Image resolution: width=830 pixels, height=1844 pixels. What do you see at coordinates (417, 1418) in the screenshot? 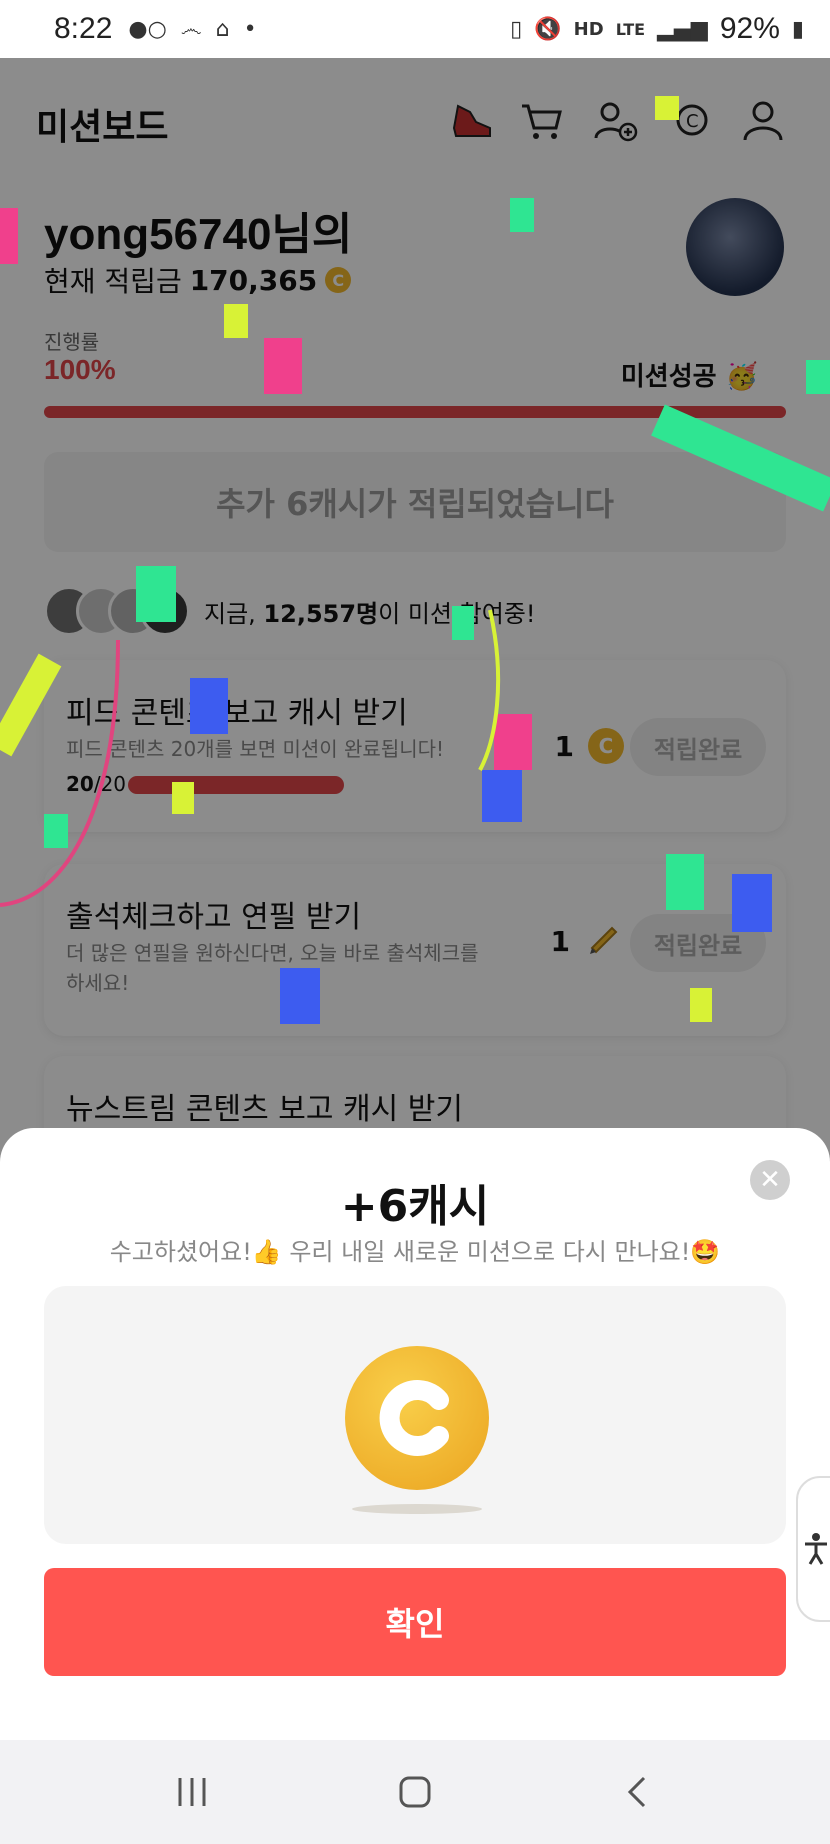
I see `coin-icon` at bounding box center [417, 1418].